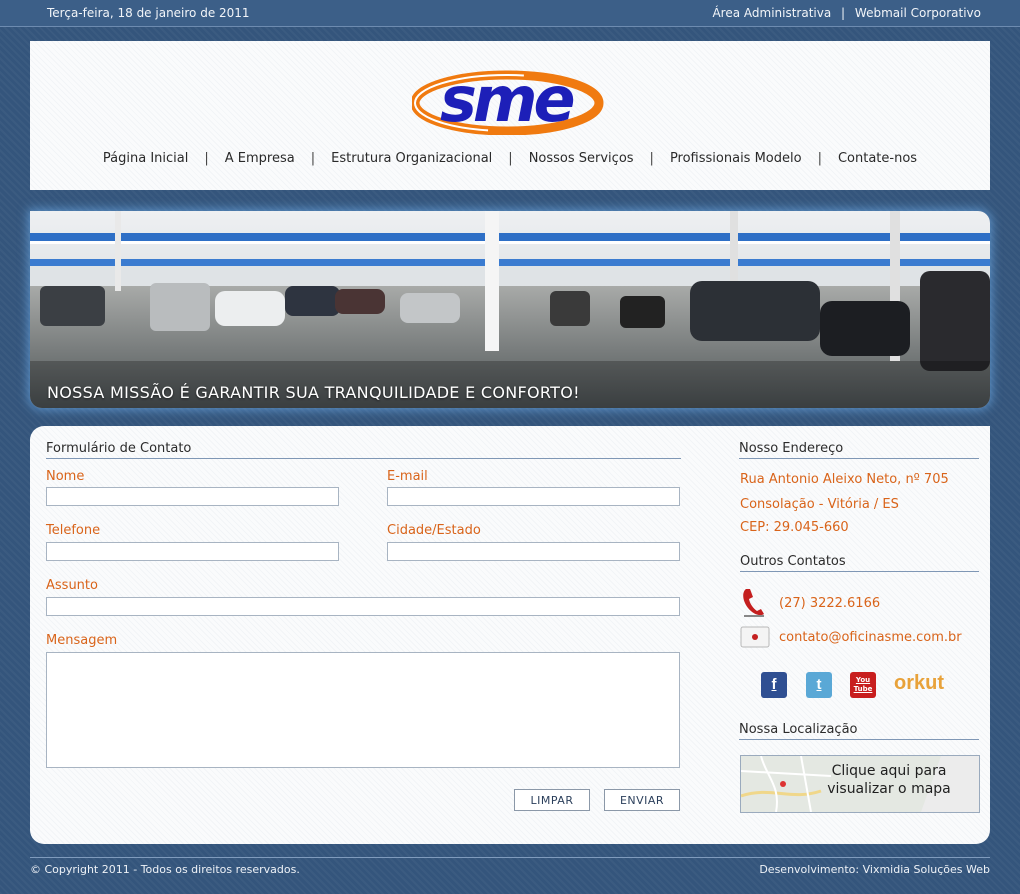 The height and width of the screenshot is (894, 1020). Describe the element at coordinates (192, 551) in the screenshot. I see `phone-input` at that location.